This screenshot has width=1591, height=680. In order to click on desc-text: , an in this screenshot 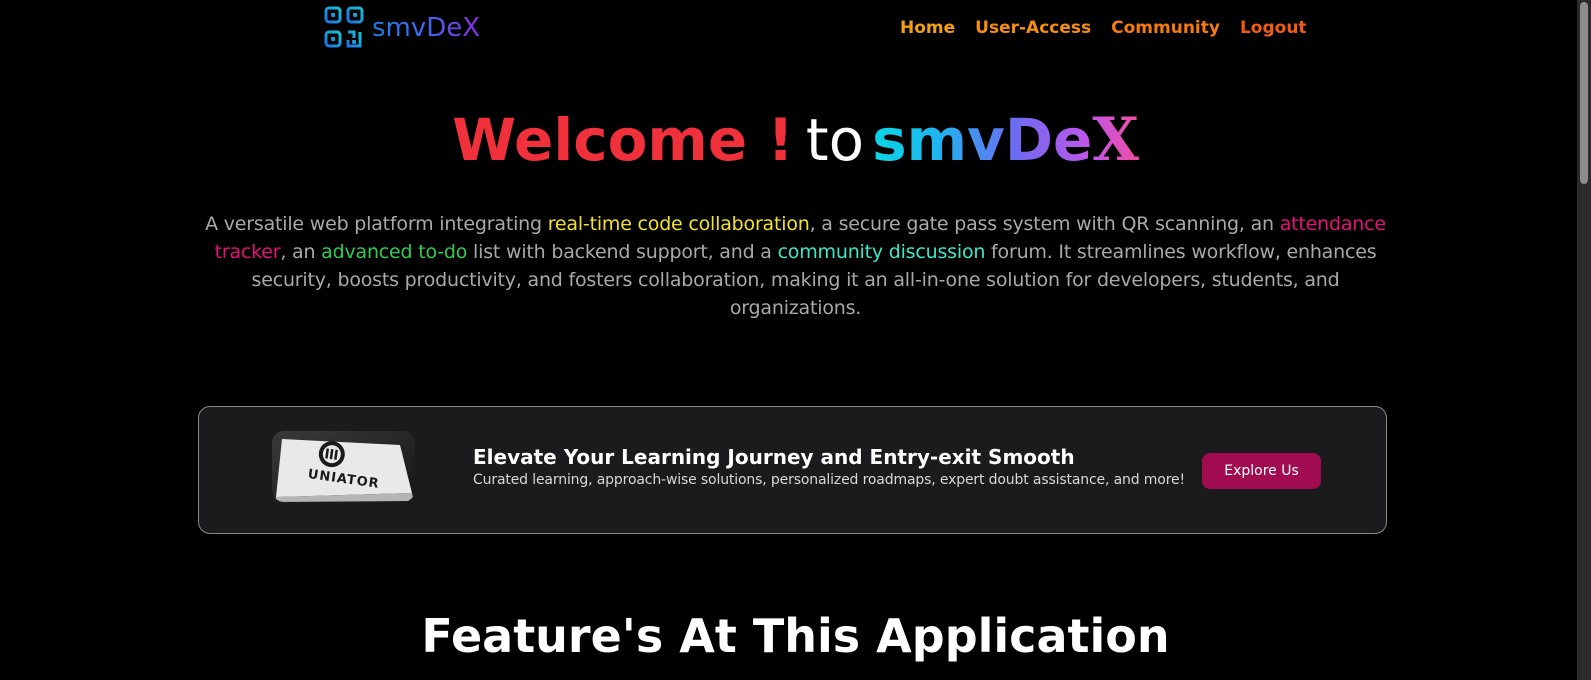, I will do `click(301, 252)`.